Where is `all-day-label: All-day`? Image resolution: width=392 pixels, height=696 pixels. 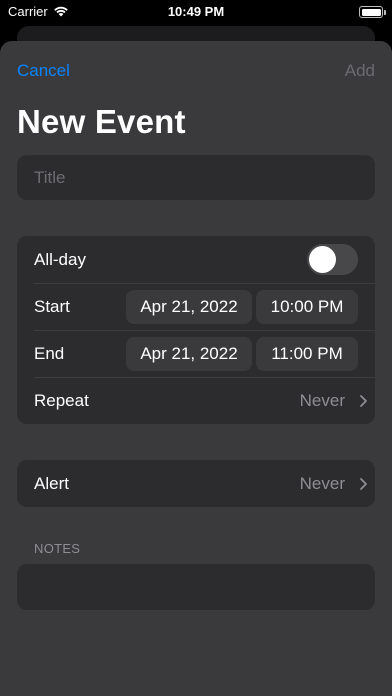 all-day-label: All-day is located at coordinates (60, 259).